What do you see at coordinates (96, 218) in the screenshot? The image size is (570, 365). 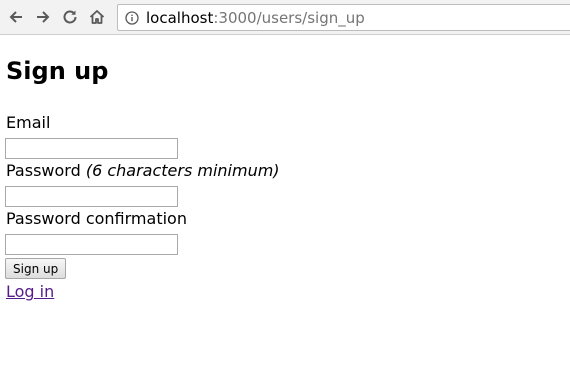 I see `password-confirmation-label: Password confirmation` at bounding box center [96, 218].